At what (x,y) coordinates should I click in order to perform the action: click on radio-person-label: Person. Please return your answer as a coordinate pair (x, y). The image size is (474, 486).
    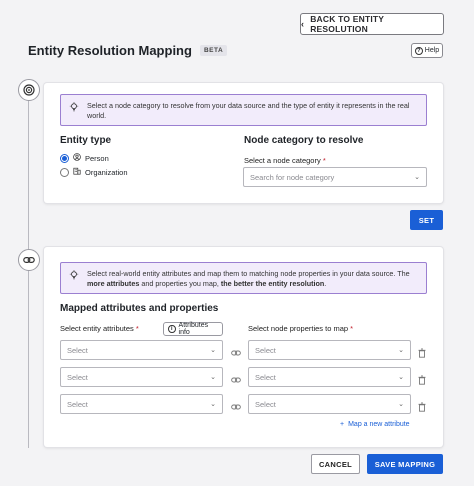
    Looking at the image, I should click on (97, 158).